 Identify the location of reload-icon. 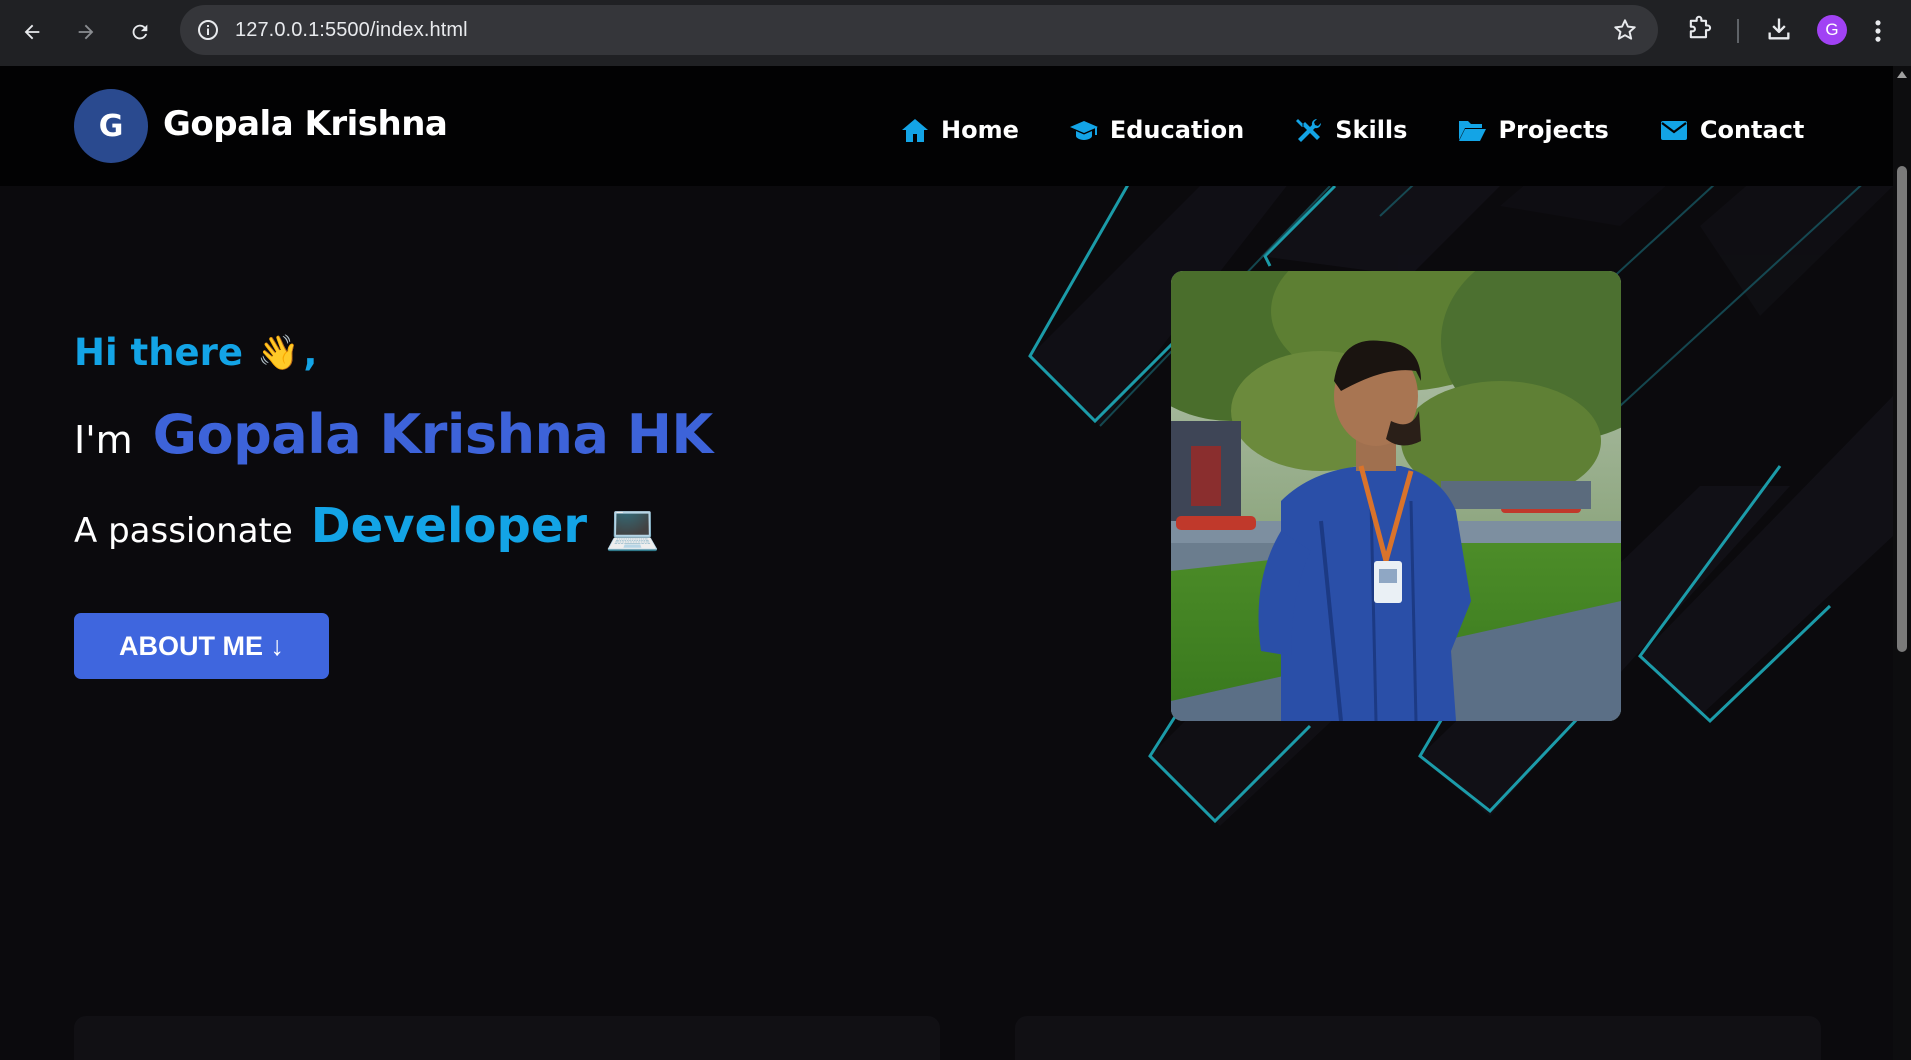
(140, 32).